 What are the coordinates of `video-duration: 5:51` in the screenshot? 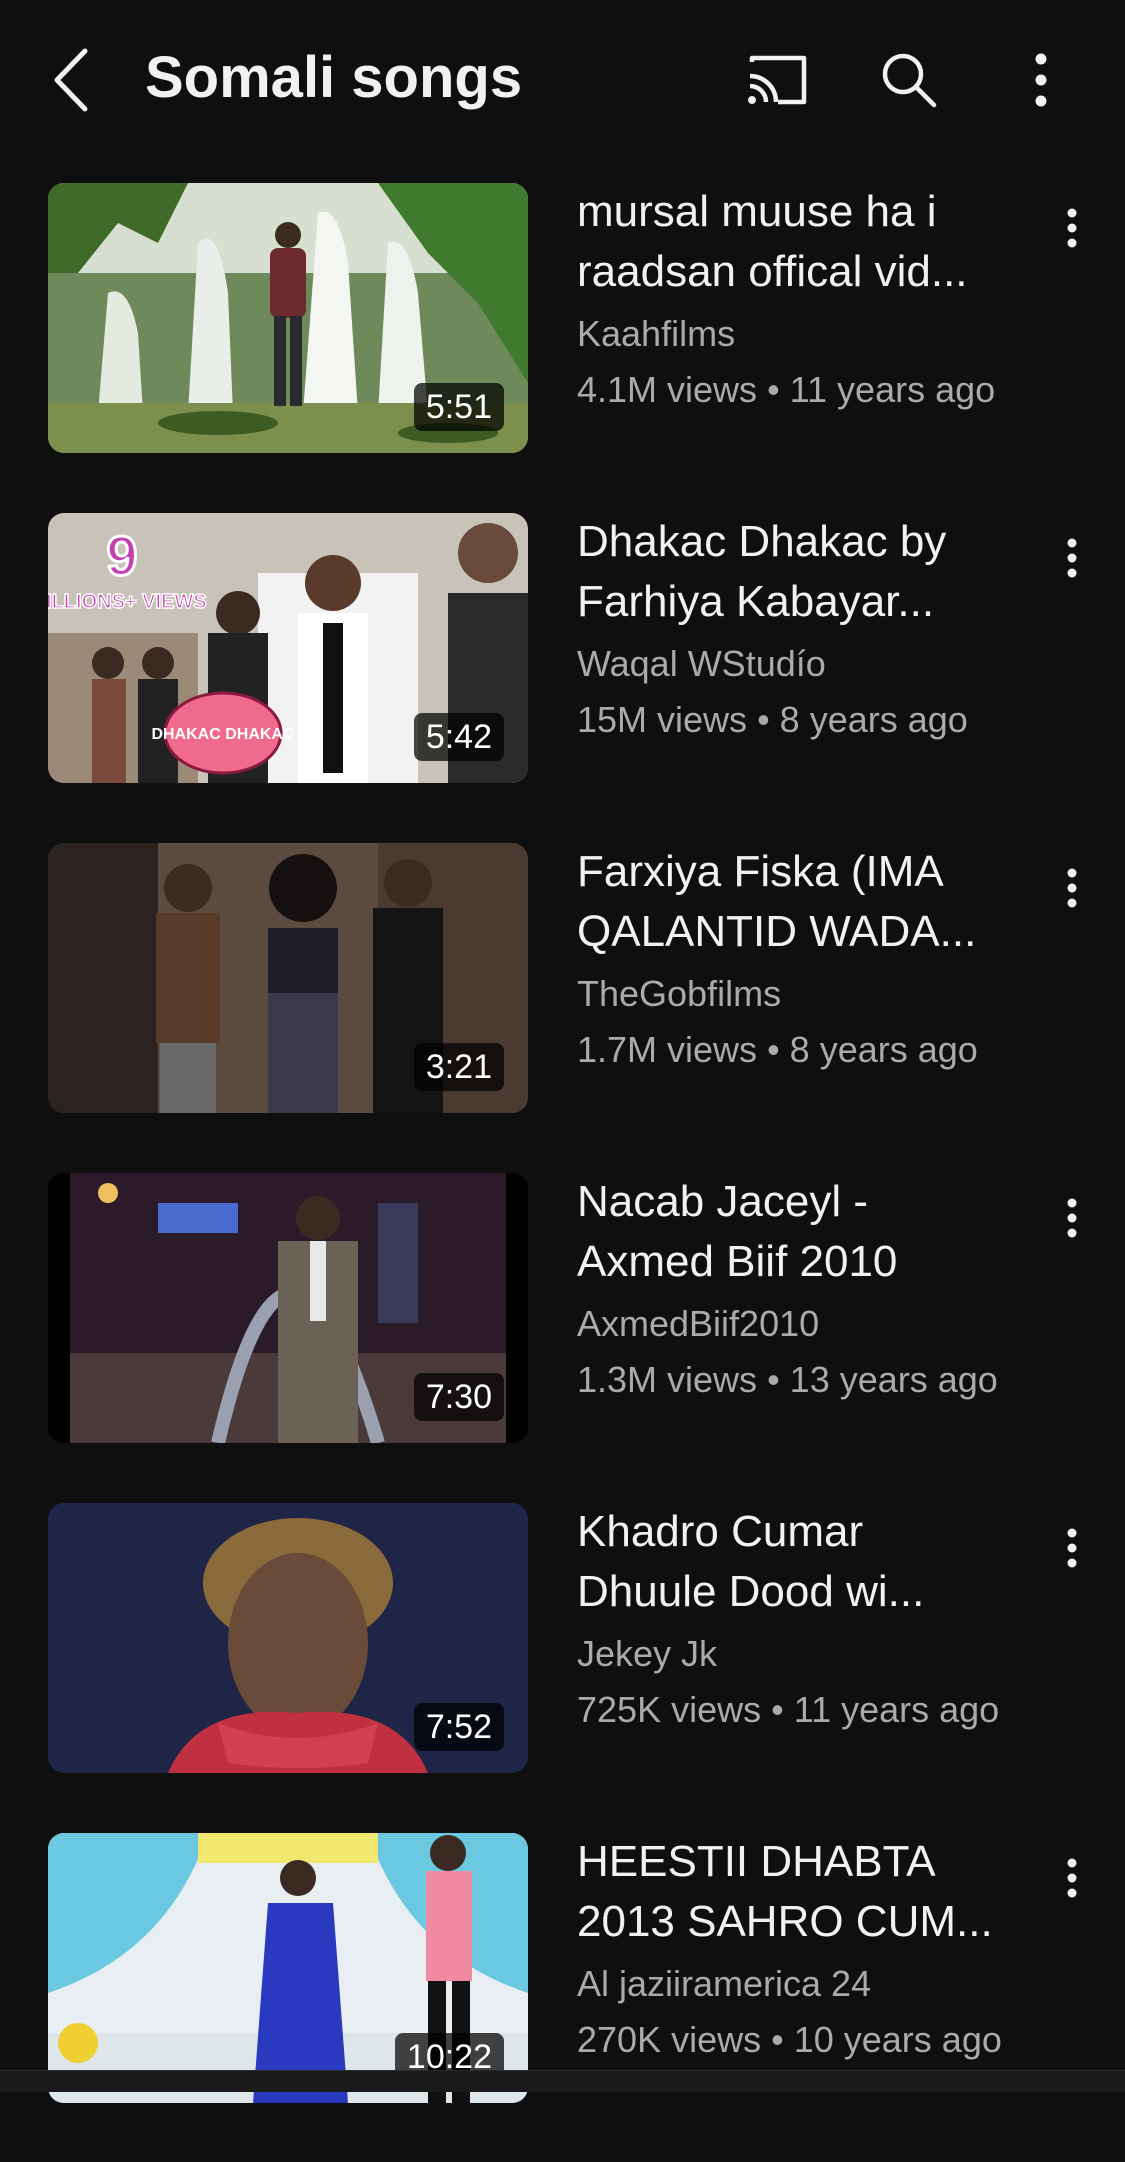 It's located at (458, 407).